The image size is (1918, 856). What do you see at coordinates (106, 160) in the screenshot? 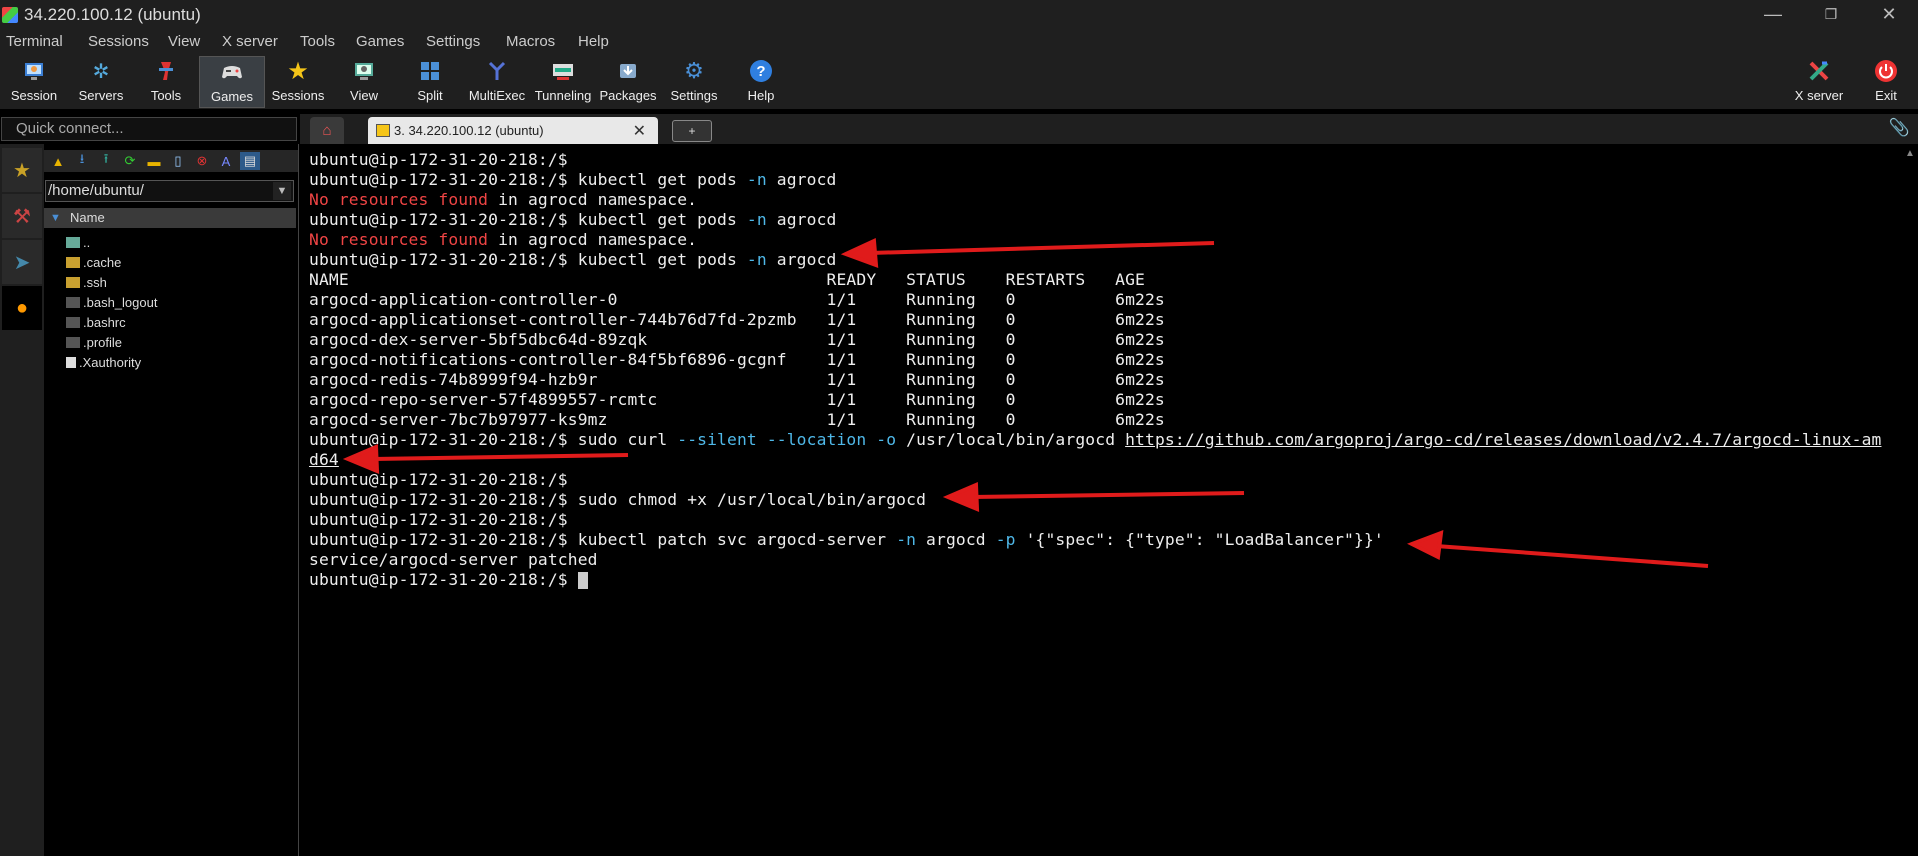
I see `upload-icon: ⭱` at bounding box center [106, 160].